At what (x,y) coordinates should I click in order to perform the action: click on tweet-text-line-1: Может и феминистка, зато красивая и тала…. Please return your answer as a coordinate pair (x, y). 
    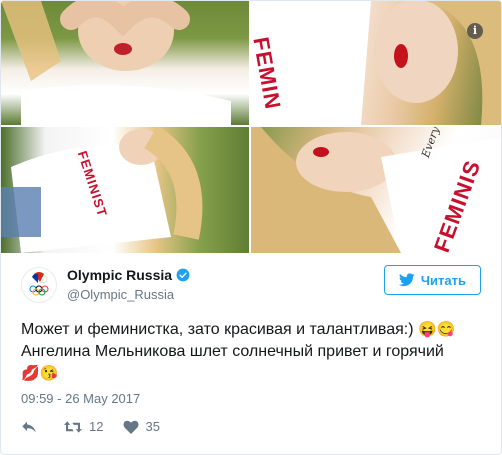
    Looking at the image, I should click on (256, 330).